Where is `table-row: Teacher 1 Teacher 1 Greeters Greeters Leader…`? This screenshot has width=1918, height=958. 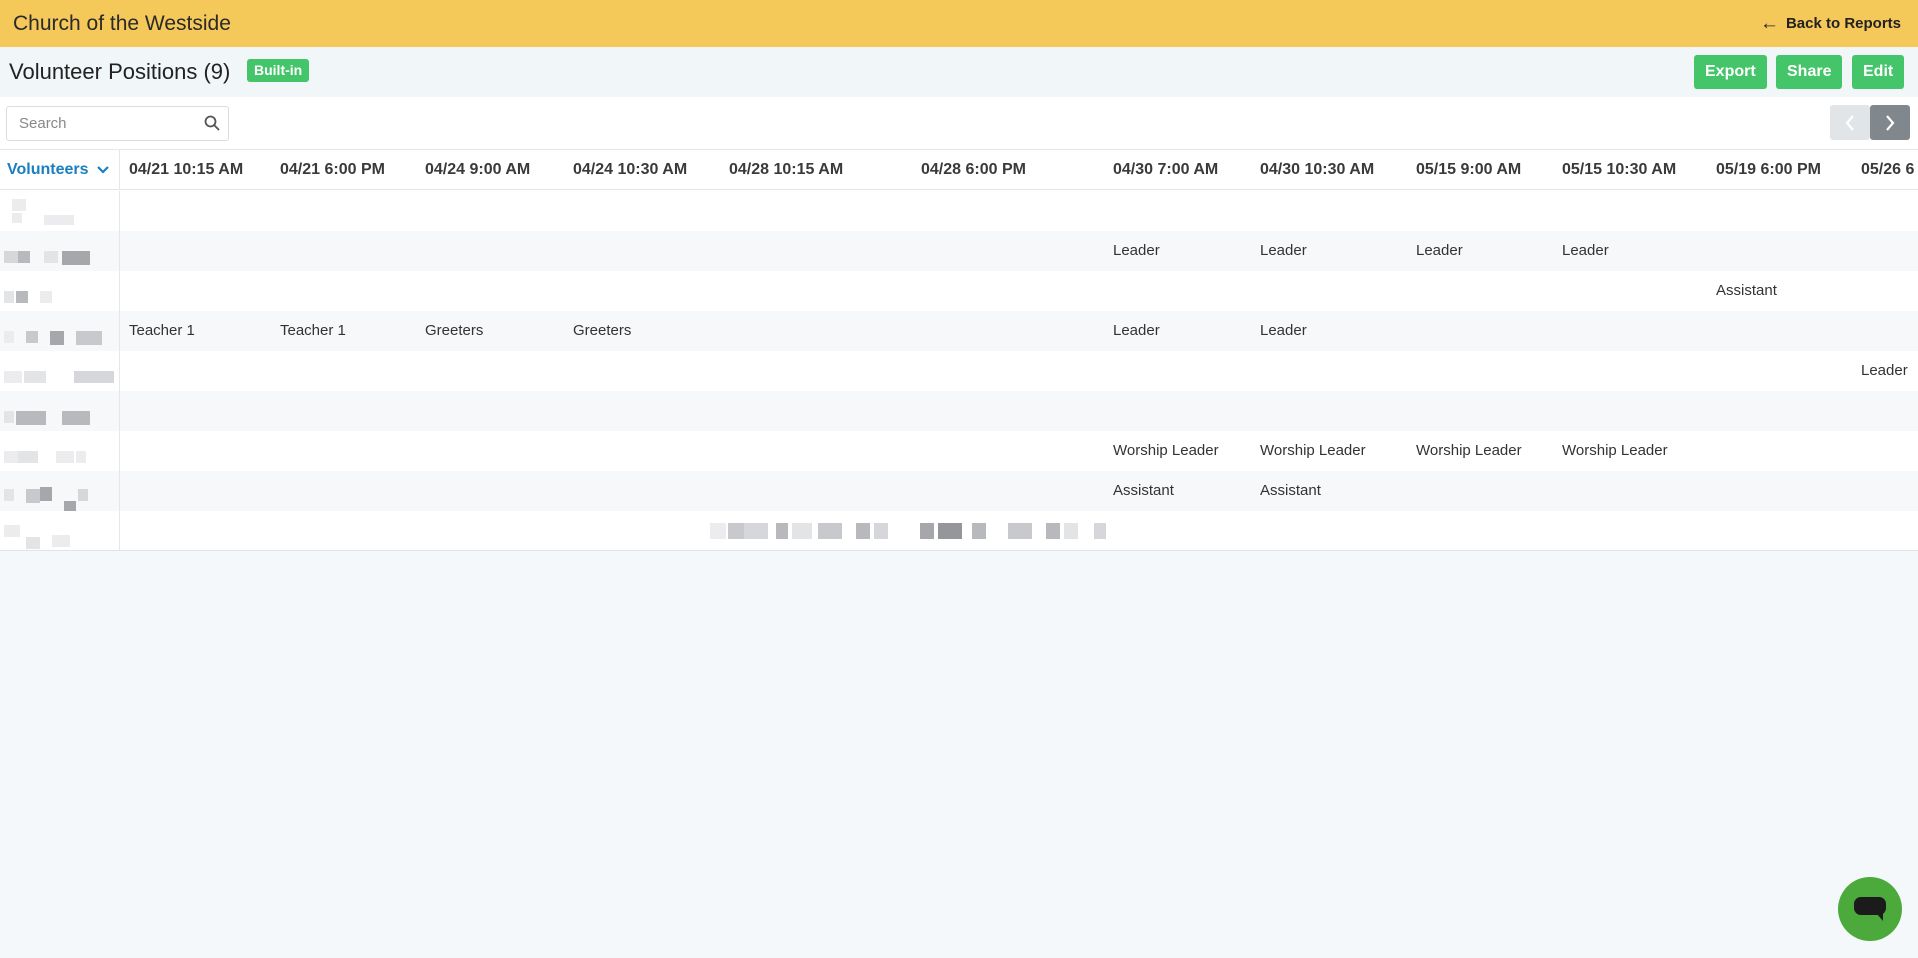 table-row: Teacher 1 Teacher 1 Greeters Greeters Leader… is located at coordinates (959, 331).